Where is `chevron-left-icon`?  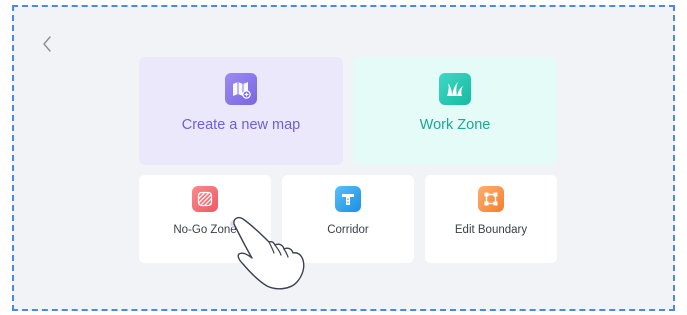 chevron-left-icon is located at coordinates (47, 44).